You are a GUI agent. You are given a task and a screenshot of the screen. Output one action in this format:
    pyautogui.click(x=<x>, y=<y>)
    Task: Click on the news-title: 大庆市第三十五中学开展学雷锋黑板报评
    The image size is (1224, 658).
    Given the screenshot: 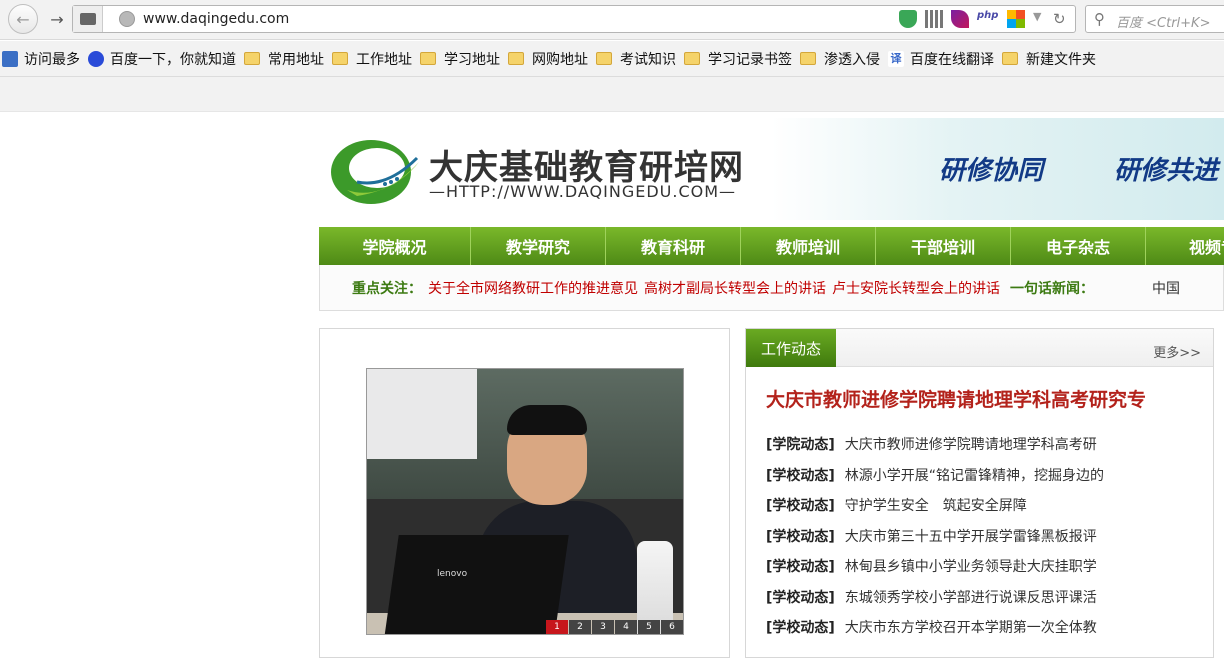 What is the action you would take?
    pyautogui.click(x=971, y=536)
    